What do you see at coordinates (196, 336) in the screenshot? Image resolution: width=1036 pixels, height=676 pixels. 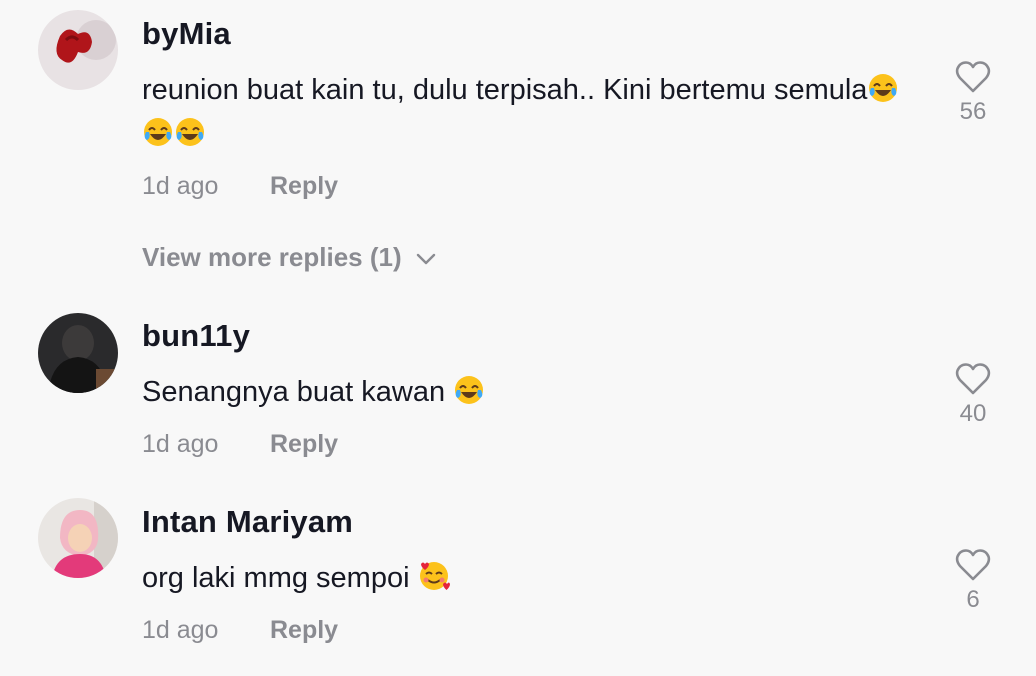 I see `comment-username: bun11y` at bounding box center [196, 336].